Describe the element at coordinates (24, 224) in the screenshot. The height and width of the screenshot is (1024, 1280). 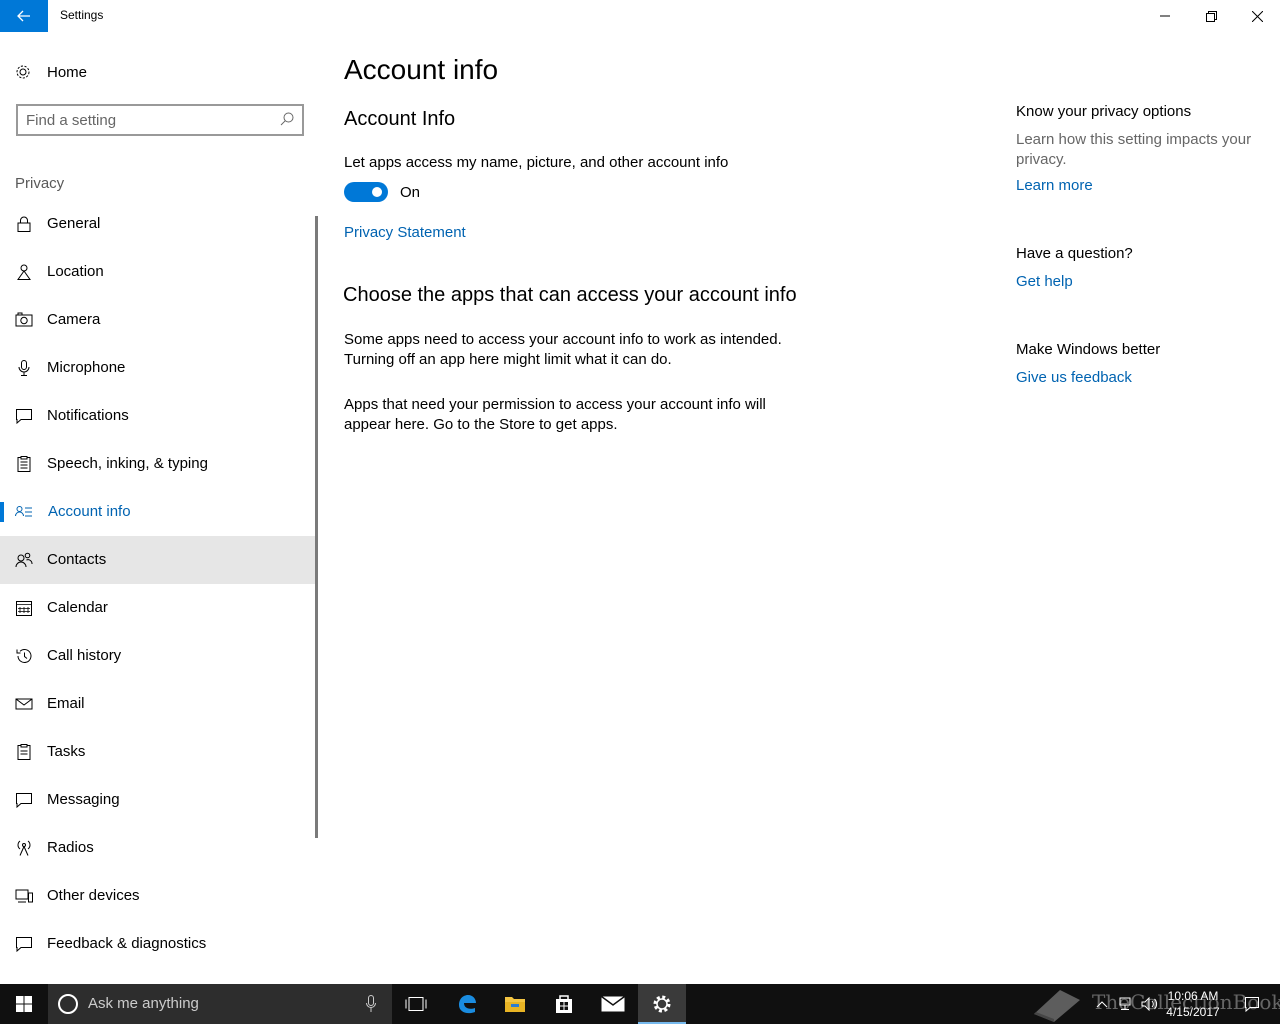
I see `lock-icon` at that location.